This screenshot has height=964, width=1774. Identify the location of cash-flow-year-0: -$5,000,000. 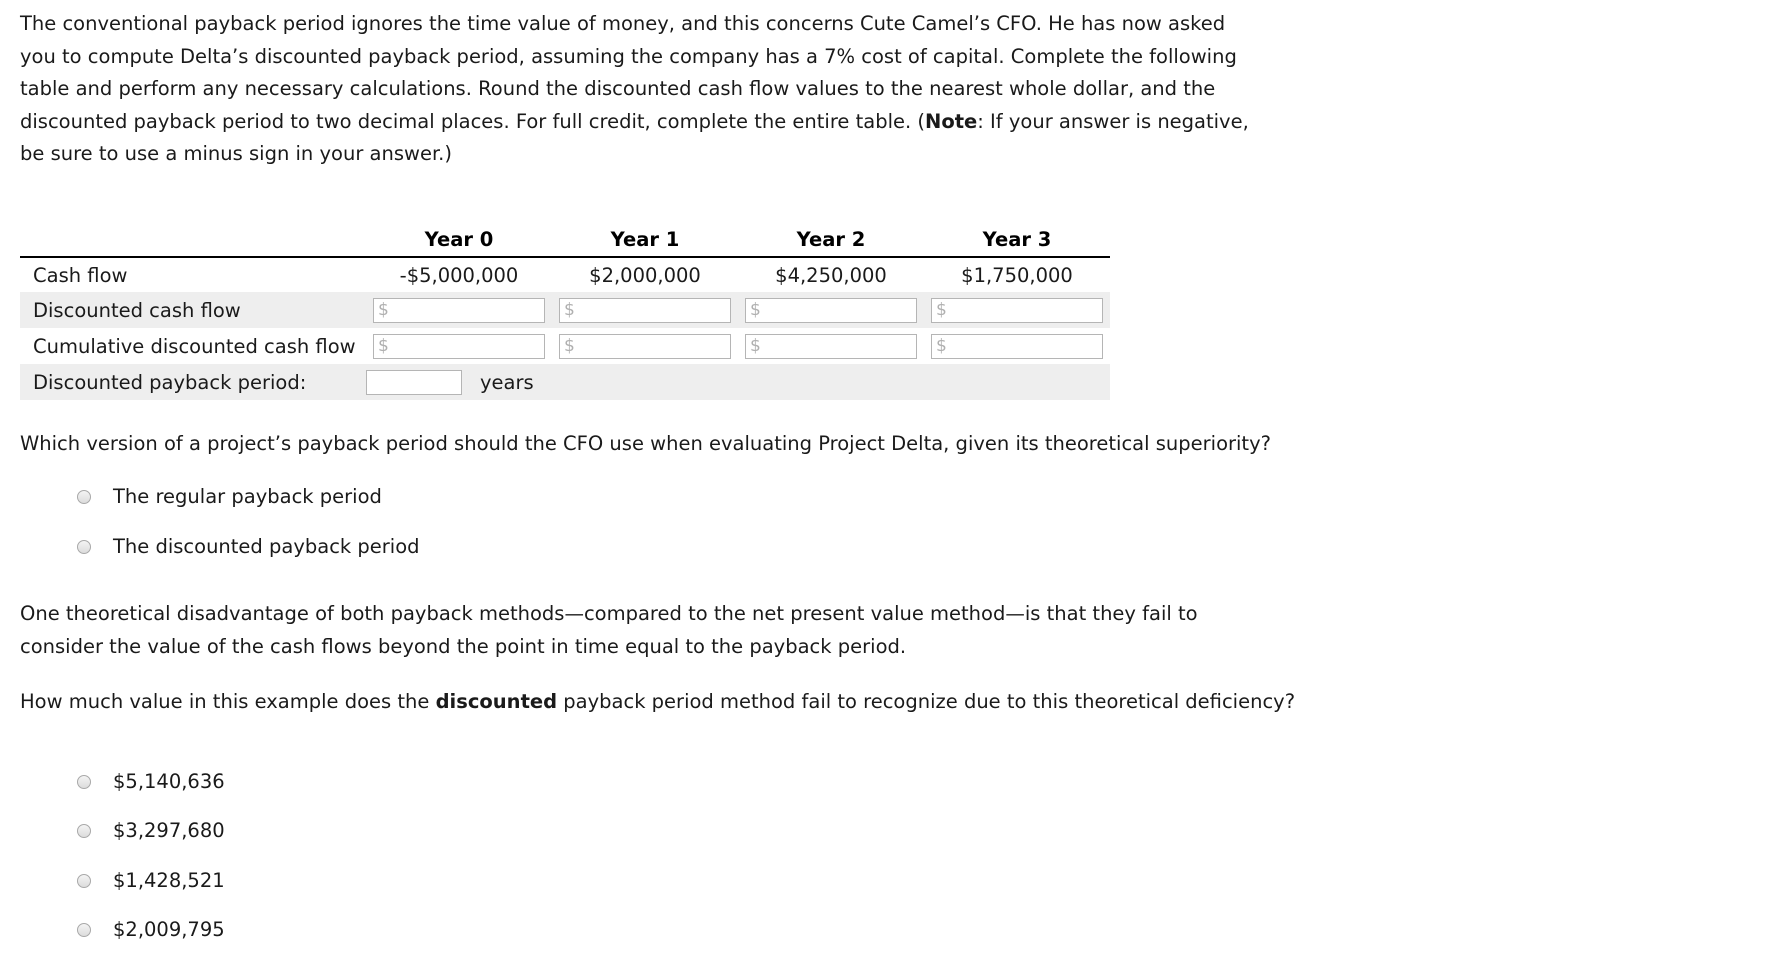
(459, 275).